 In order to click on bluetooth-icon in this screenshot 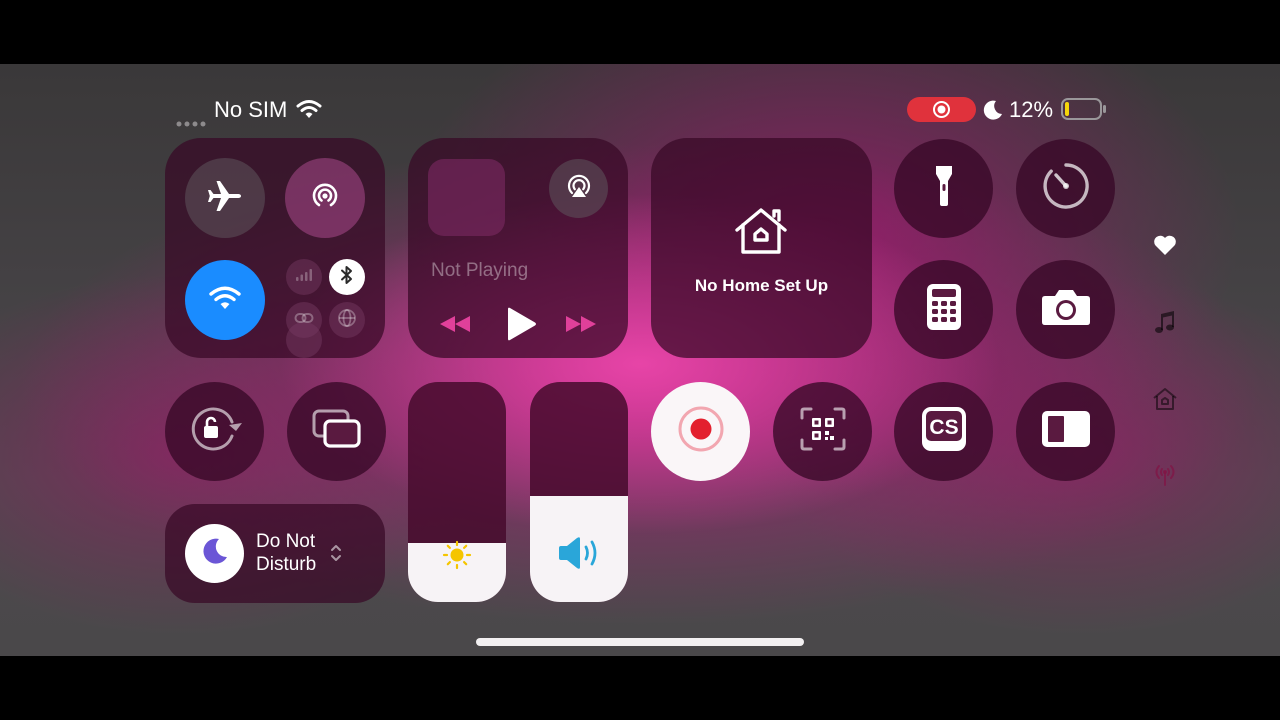, I will do `click(347, 277)`.